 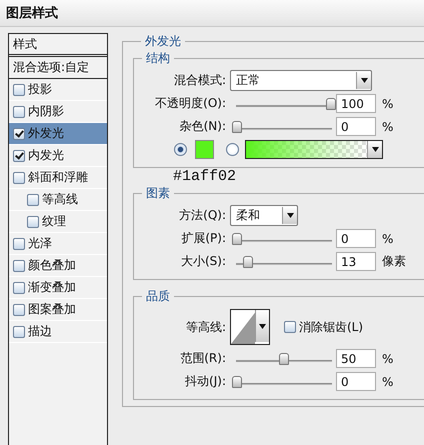 I want to click on style-item: 描边, so click(x=58, y=332).